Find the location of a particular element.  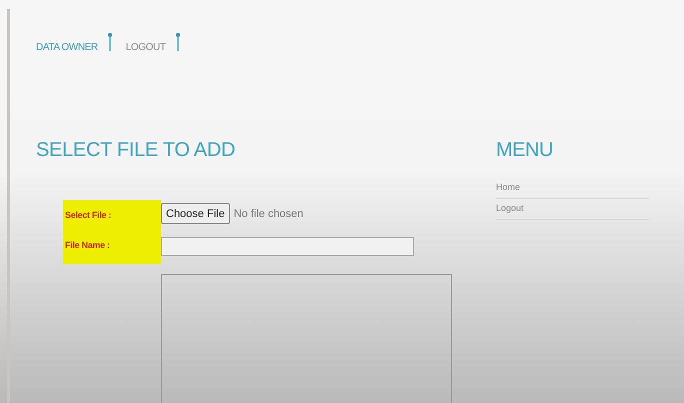

choose-file-button: Choose File is located at coordinates (195, 213).